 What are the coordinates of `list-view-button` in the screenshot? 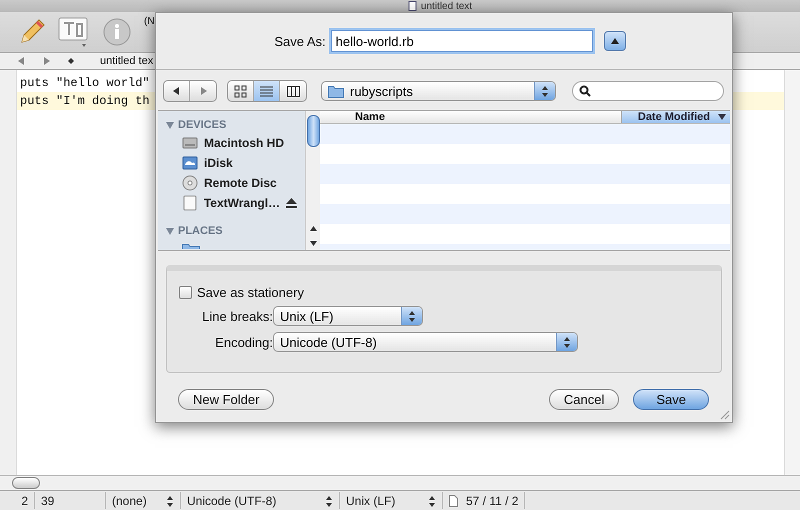 It's located at (267, 91).